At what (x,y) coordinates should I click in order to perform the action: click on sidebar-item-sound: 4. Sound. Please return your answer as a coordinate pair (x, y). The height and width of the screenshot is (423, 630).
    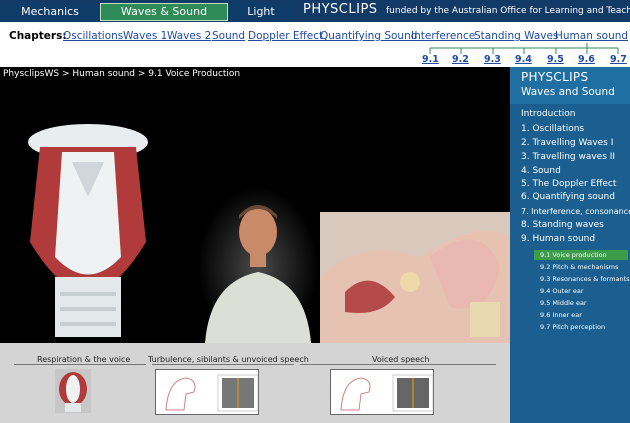
    Looking at the image, I should click on (541, 171).